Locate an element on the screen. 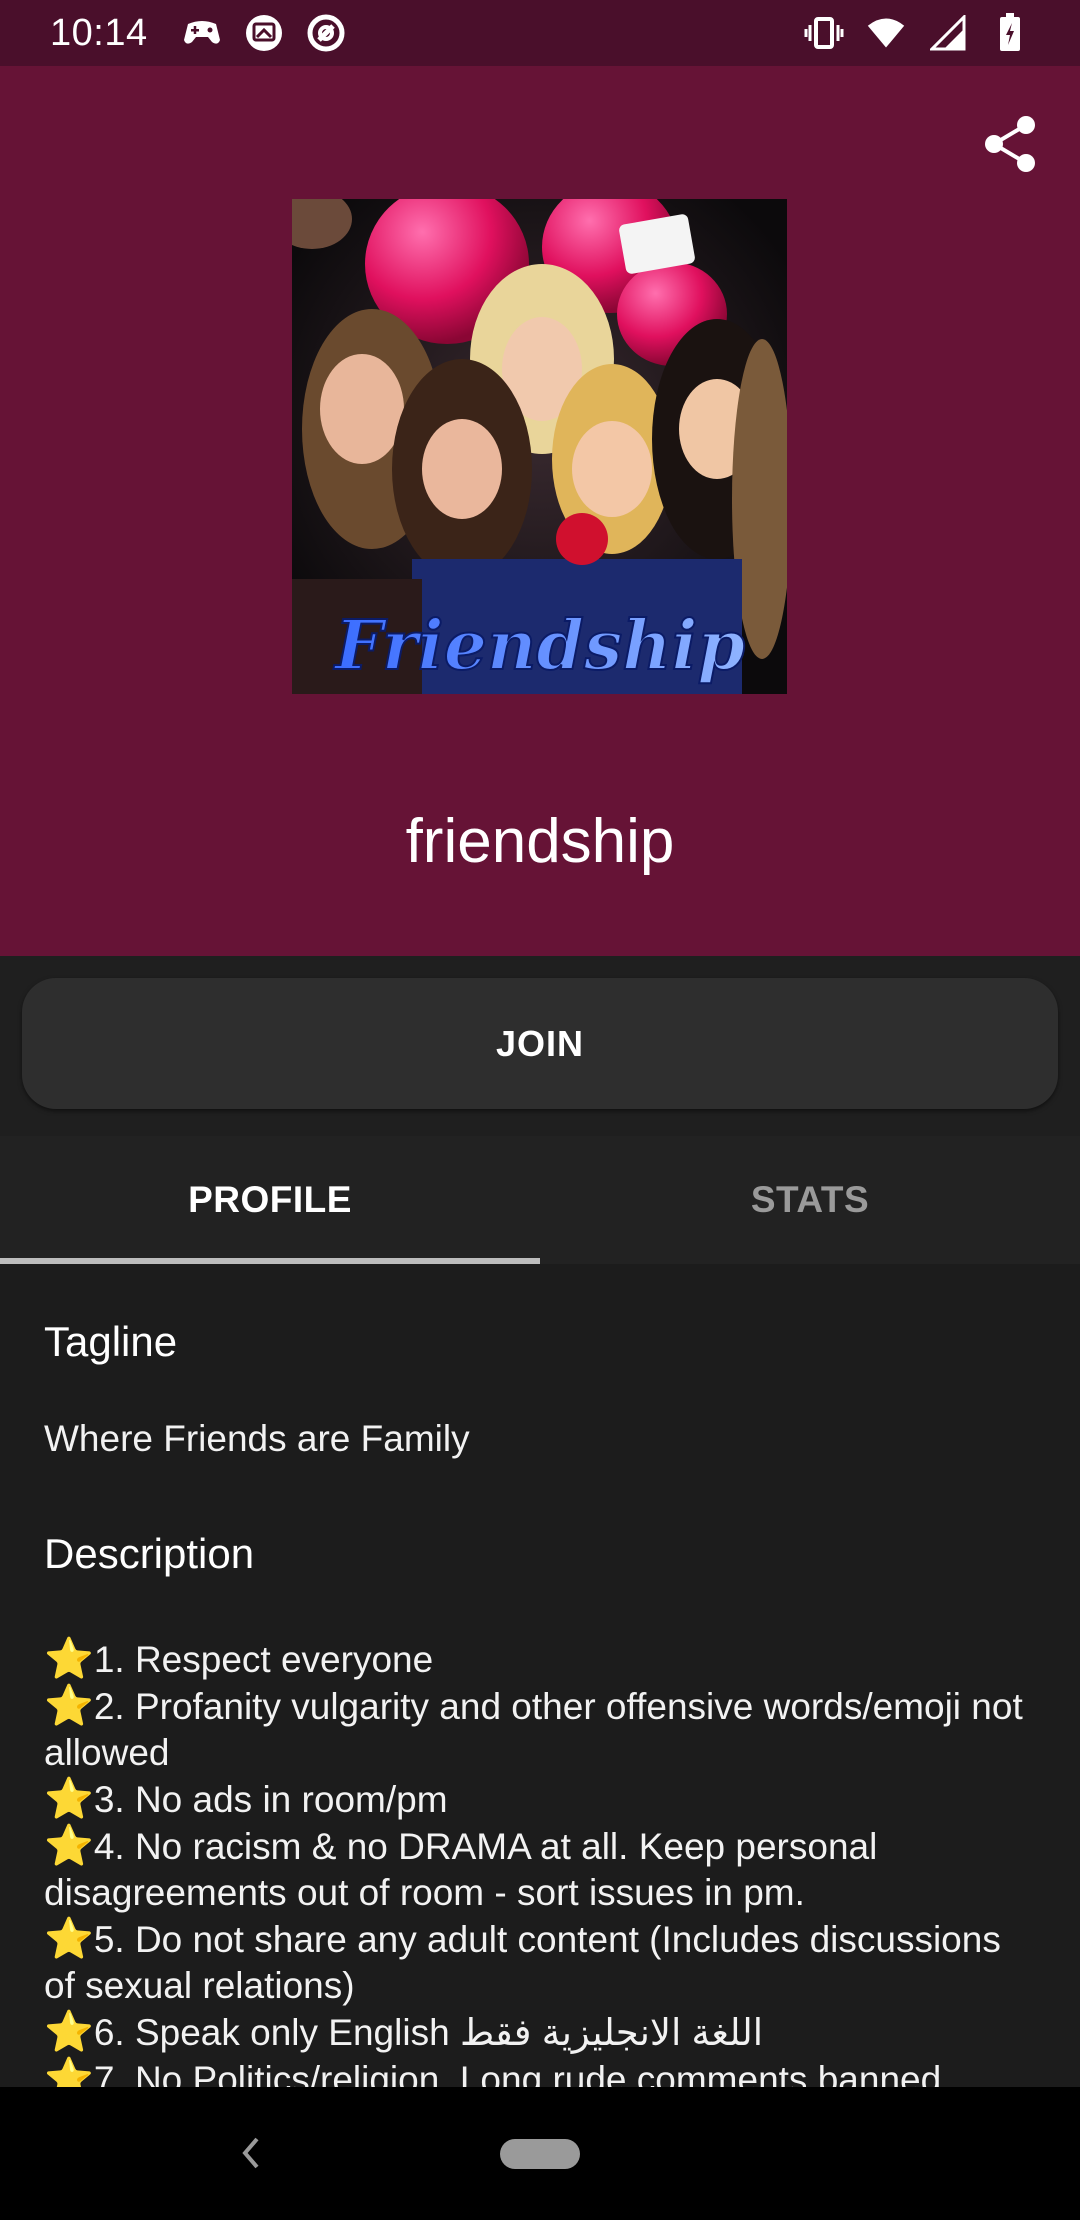 Image resolution: width=1080 pixels, height=2220 pixels. status-time: 10:14 is located at coordinates (99, 32).